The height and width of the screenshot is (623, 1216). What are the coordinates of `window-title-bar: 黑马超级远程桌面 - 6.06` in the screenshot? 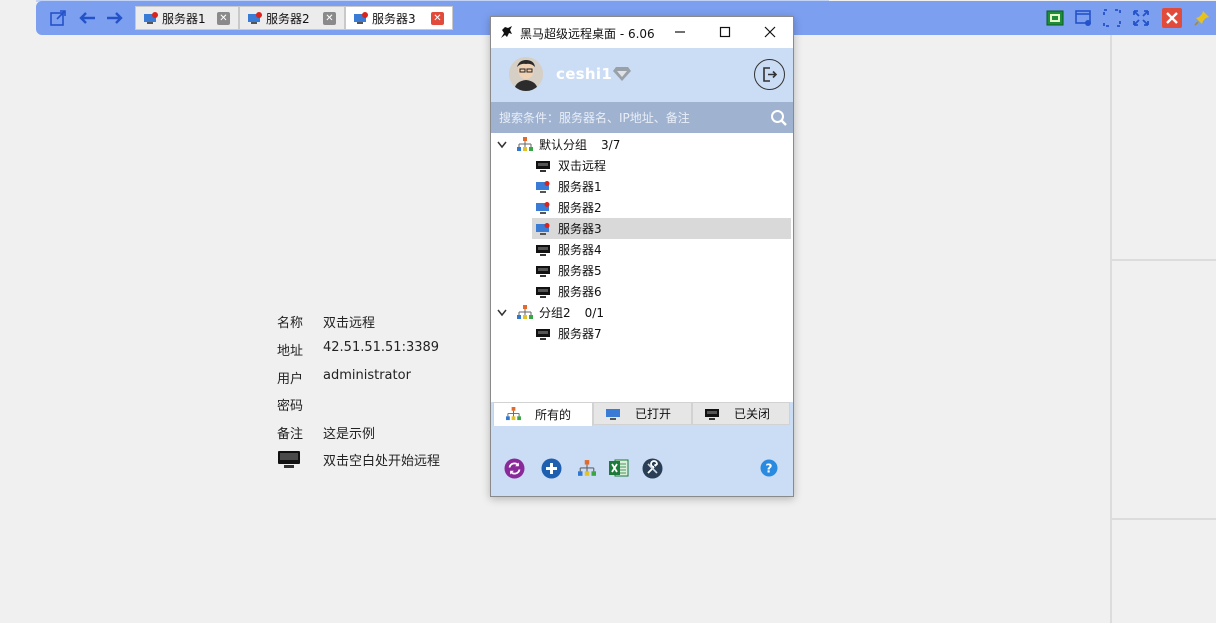 It's located at (642, 32).